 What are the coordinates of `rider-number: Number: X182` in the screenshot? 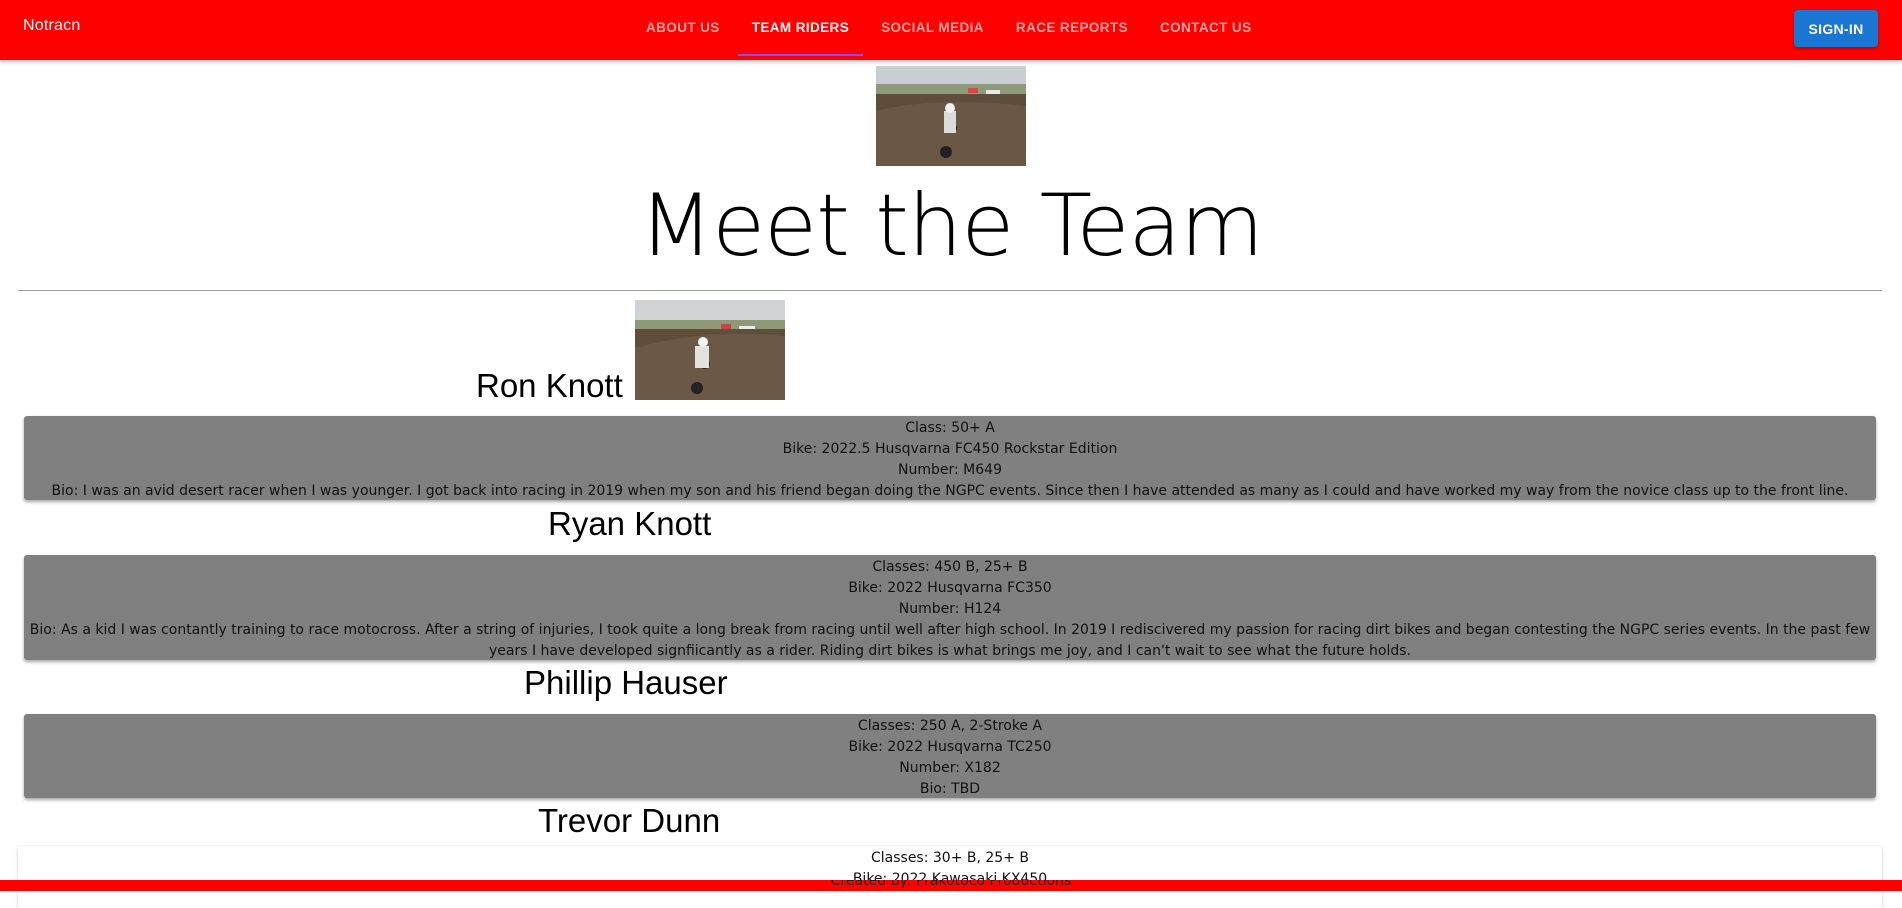 It's located at (950, 768).